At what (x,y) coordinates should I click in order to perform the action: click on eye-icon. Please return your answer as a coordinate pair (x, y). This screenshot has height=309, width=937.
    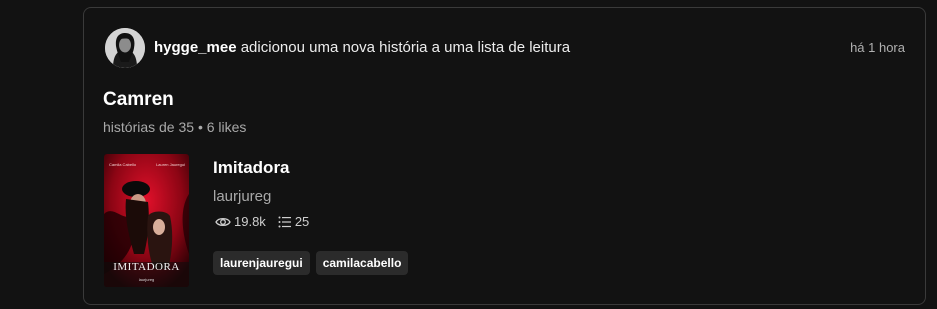
    Looking at the image, I should click on (223, 221).